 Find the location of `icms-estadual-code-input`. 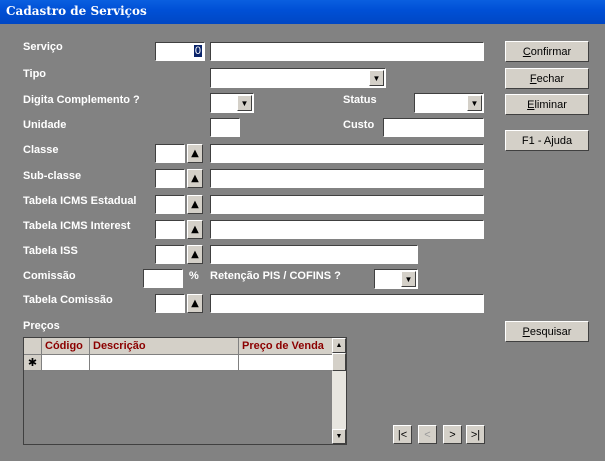

icms-estadual-code-input is located at coordinates (170, 204).